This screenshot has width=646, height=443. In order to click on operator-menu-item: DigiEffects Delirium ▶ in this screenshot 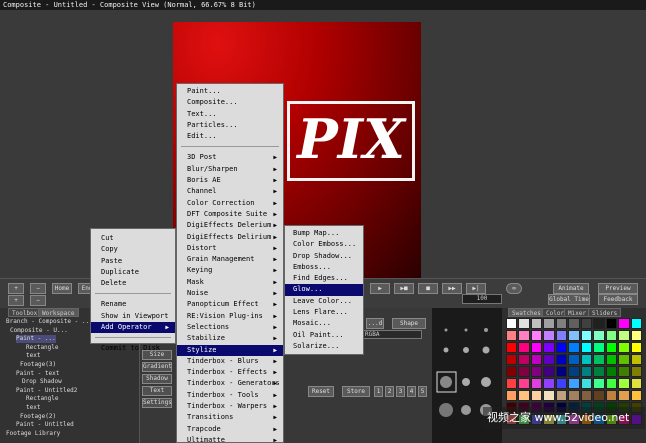, I will do `click(230, 237)`.